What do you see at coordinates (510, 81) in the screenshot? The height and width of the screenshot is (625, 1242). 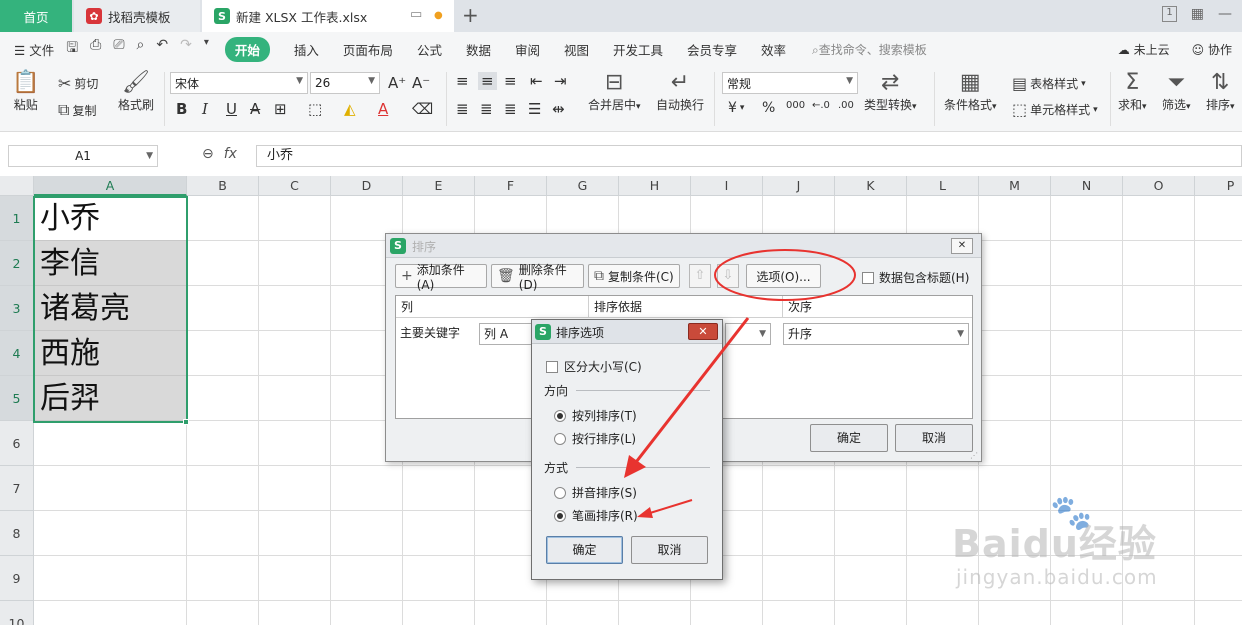 I see `align-bottom-button: ≡` at bounding box center [510, 81].